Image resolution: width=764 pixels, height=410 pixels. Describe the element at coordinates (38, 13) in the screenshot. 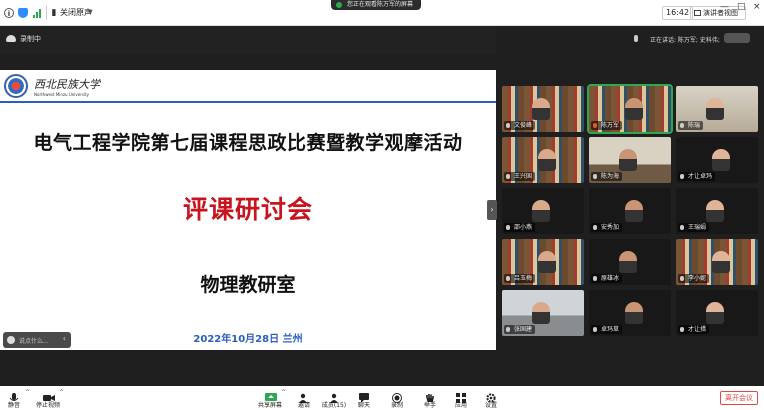

I see `network-signal-icon` at that location.